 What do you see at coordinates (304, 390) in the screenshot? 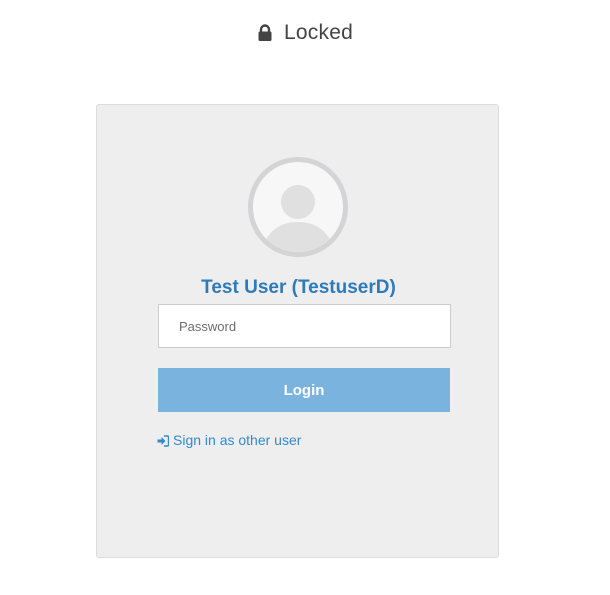
I see `login-button: Login` at bounding box center [304, 390].